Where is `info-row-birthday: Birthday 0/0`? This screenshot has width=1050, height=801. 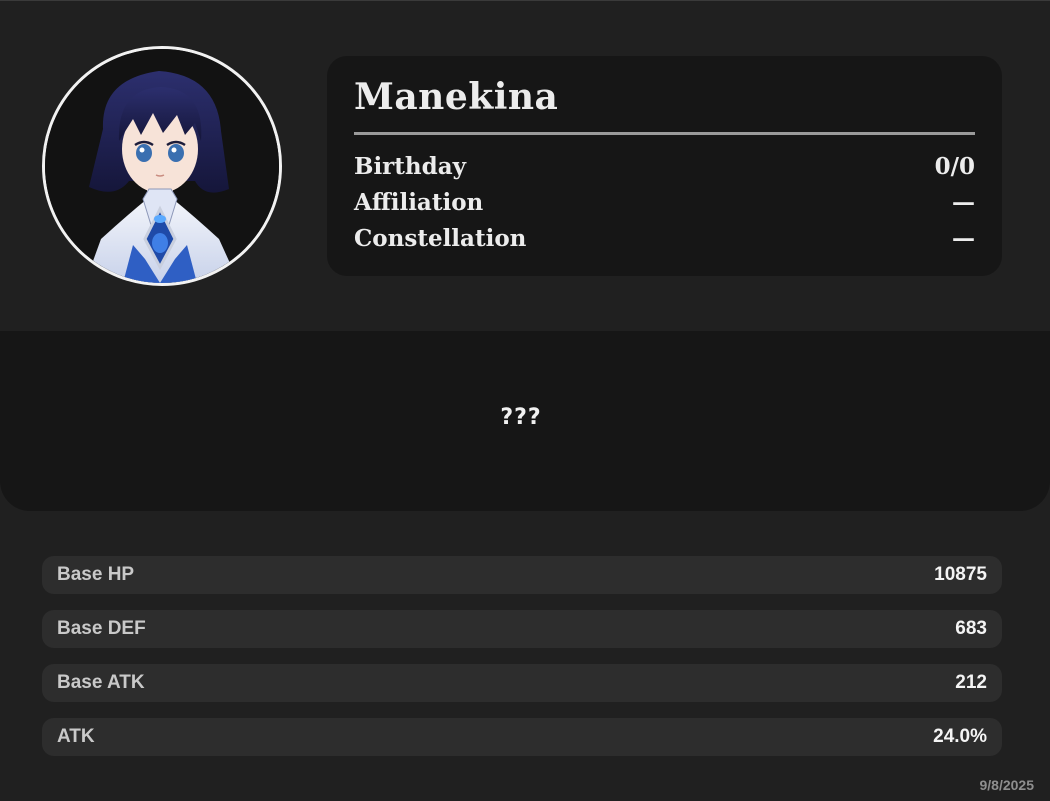
info-row-birthday: Birthday 0/0 is located at coordinates (664, 166).